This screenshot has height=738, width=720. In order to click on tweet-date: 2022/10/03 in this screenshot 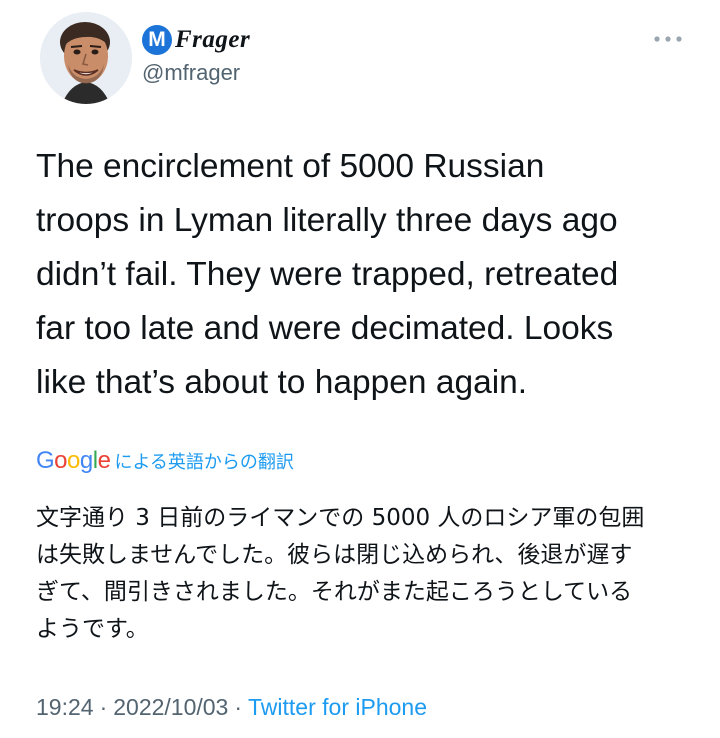, I will do `click(170, 707)`.